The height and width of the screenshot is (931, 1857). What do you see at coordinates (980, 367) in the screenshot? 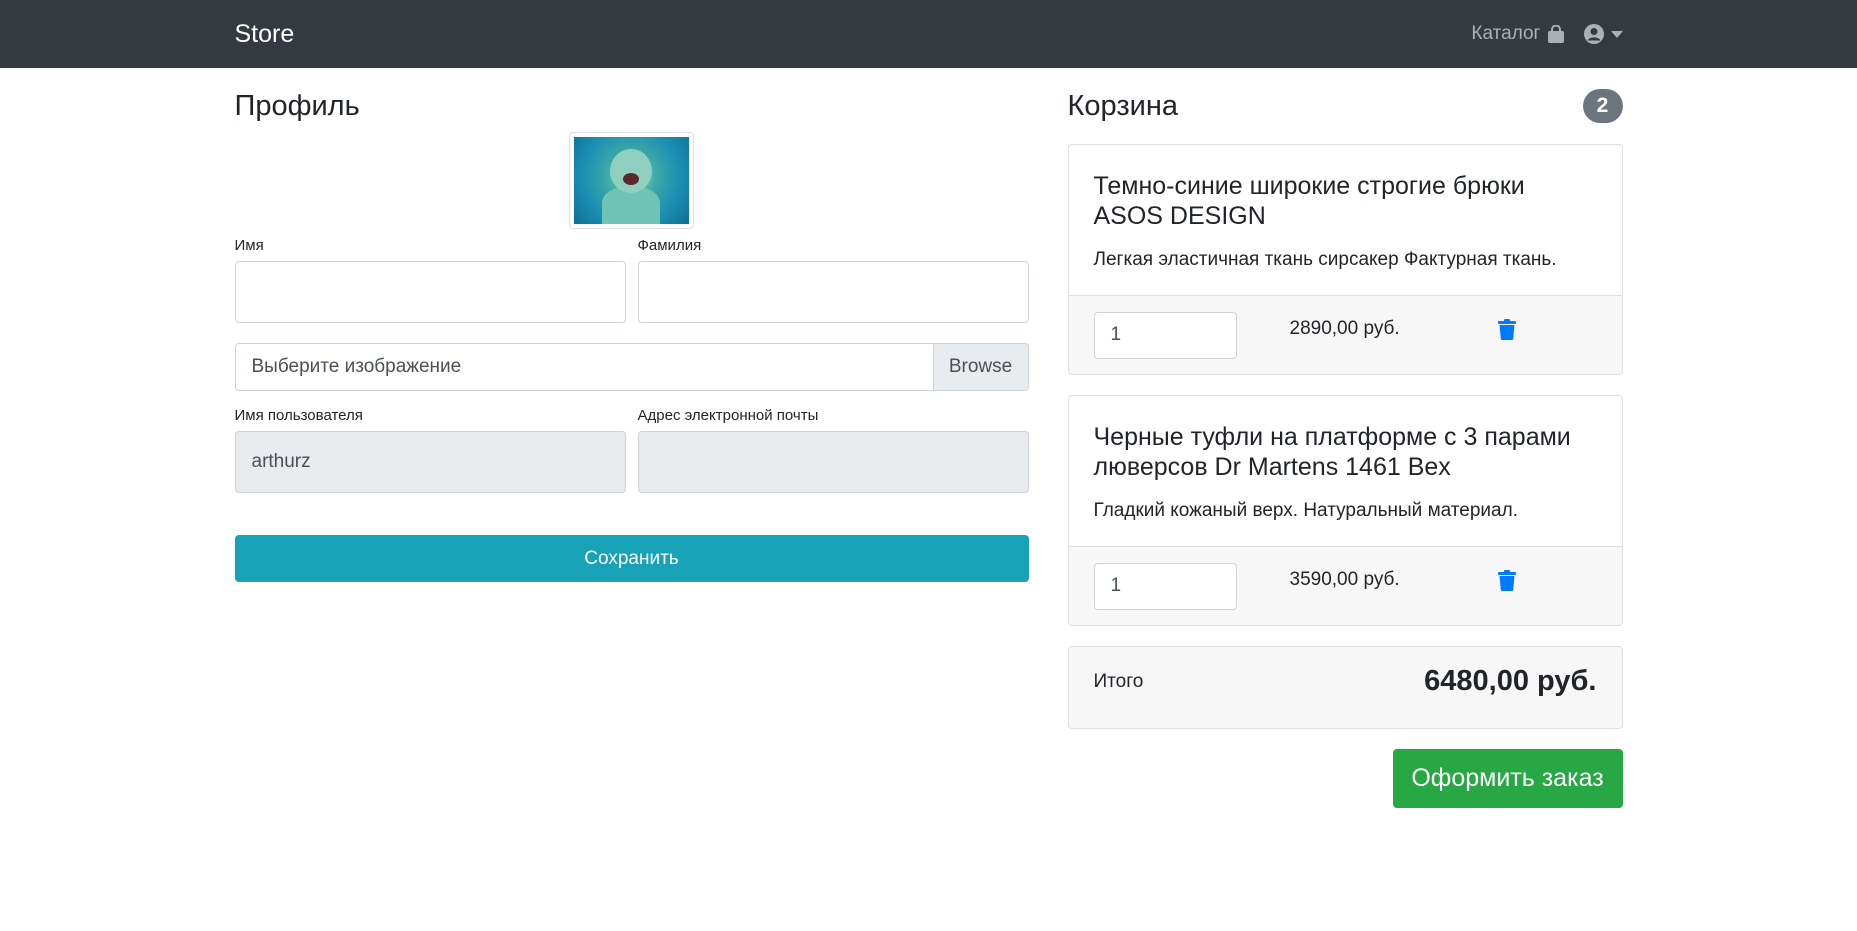
I see `browse-button: Browse` at bounding box center [980, 367].